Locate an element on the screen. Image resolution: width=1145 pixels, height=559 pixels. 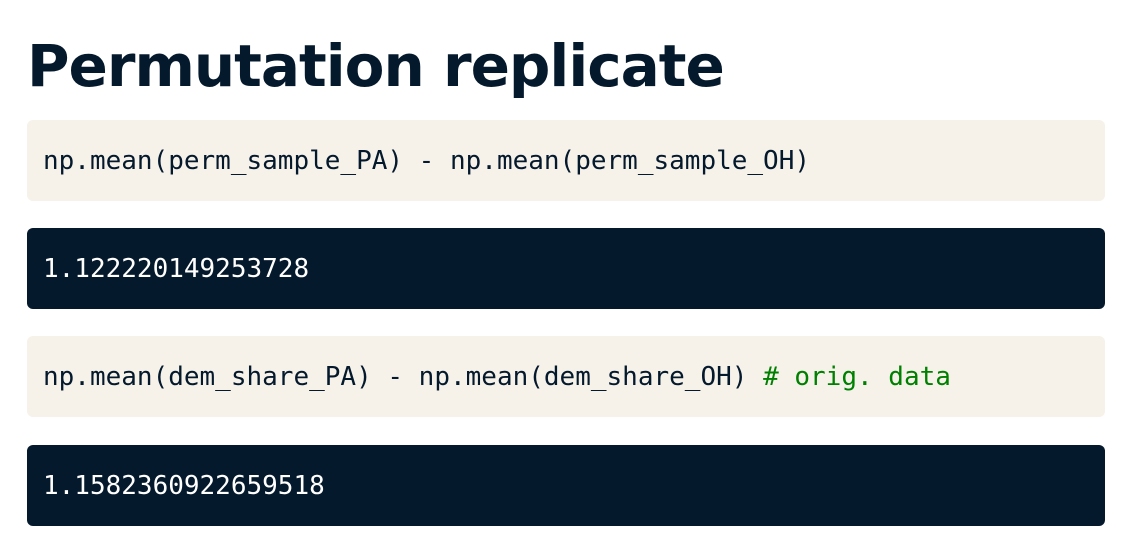
slide-title: Permutation replicate is located at coordinates (376, 66).